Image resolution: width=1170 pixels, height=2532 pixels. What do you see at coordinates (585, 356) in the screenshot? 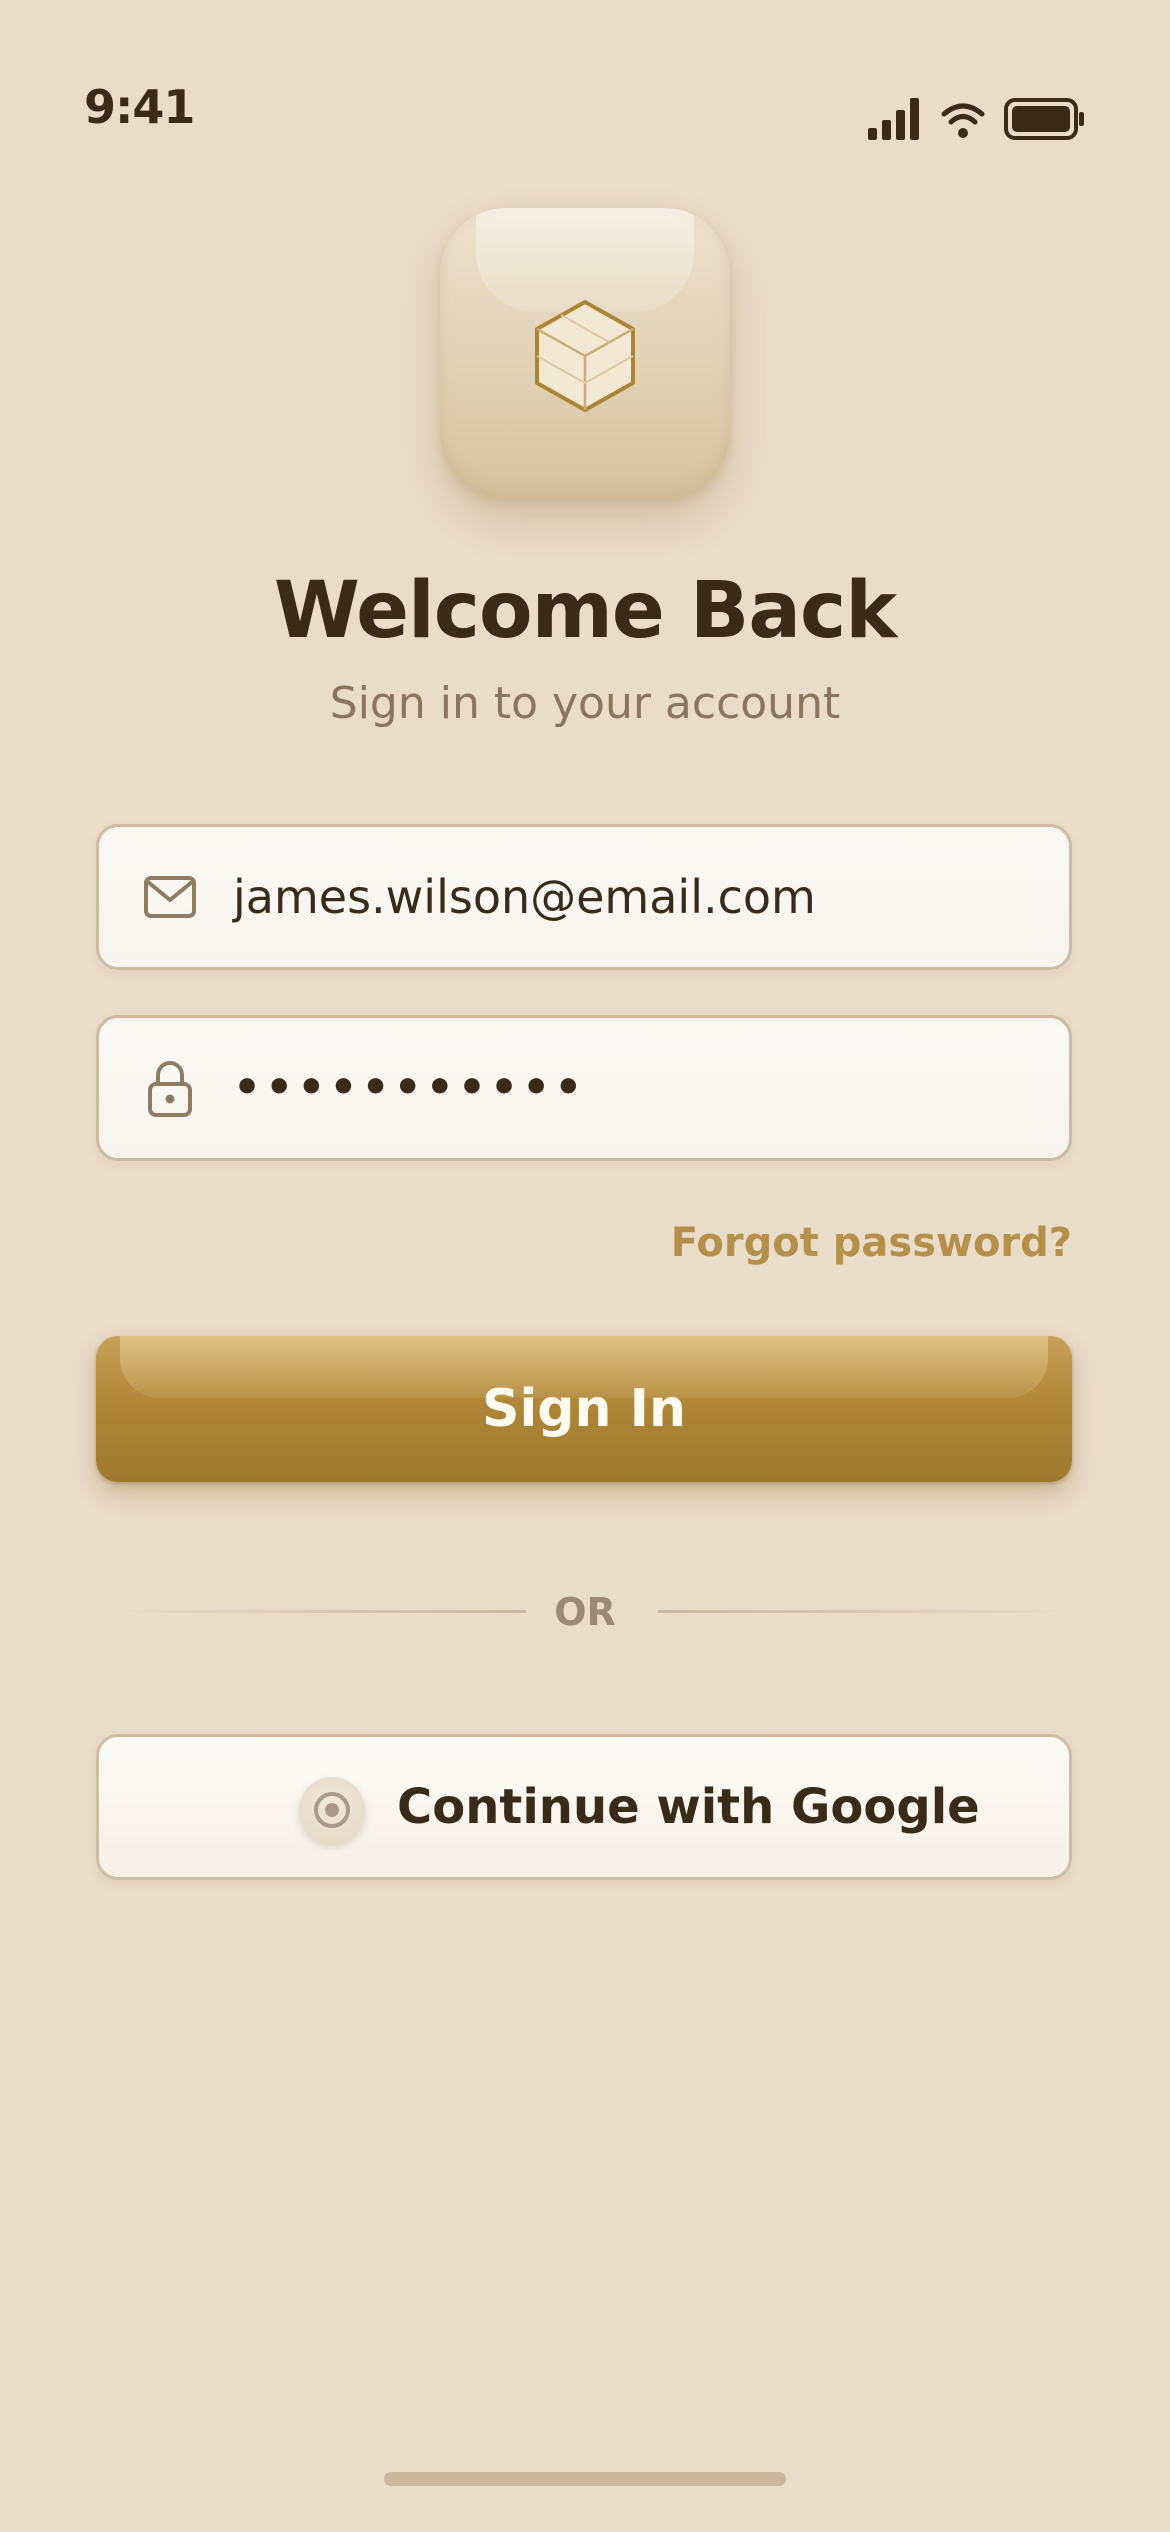
I see `cube-icon` at bounding box center [585, 356].